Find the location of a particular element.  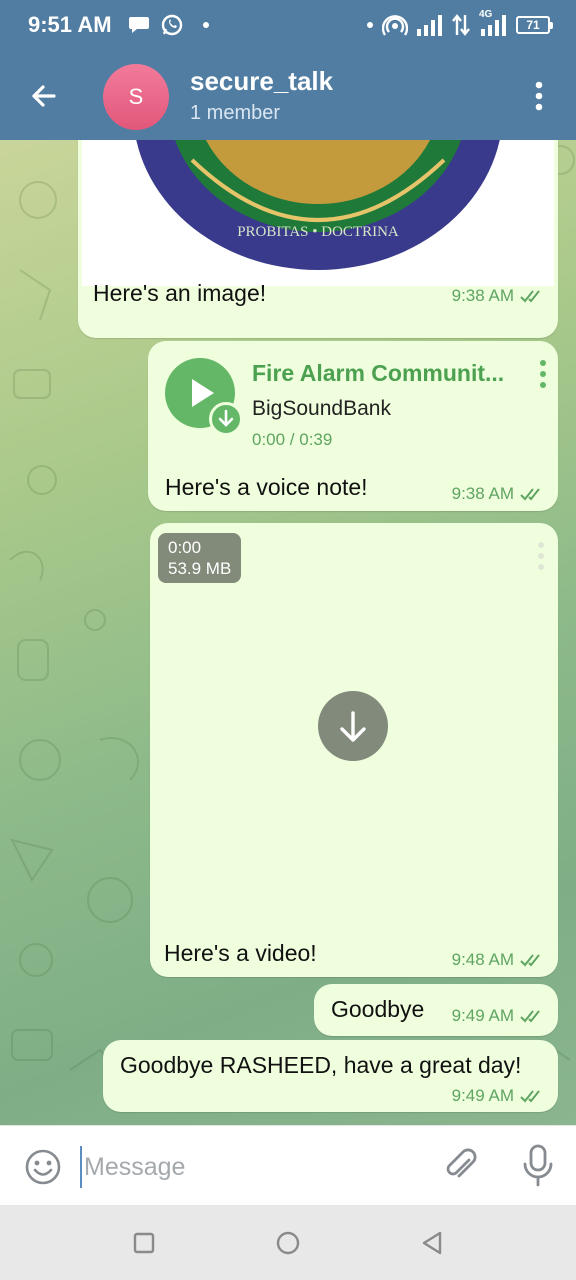

video-size: 53.9 MB is located at coordinates (200, 568).